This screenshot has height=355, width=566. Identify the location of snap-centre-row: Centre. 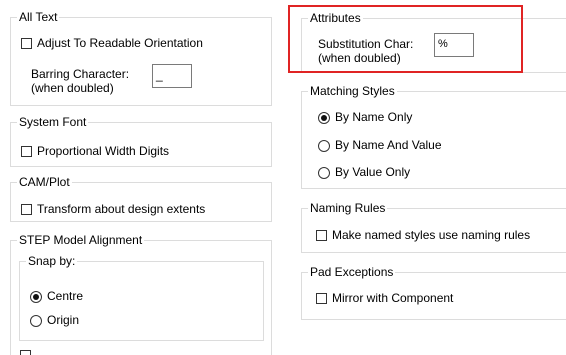
(56, 296).